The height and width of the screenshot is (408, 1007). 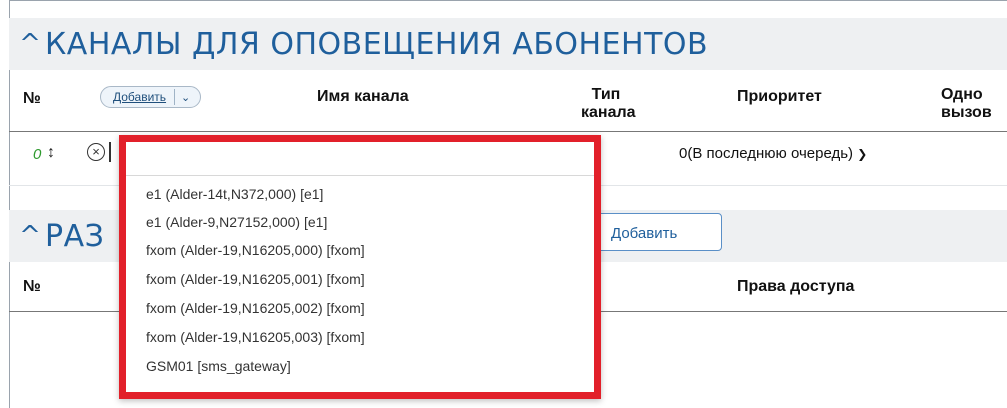 What do you see at coordinates (234, 194) in the screenshot?
I see `dropdown-option: e1 (Alder-14t,N372,000) [e1]` at bounding box center [234, 194].